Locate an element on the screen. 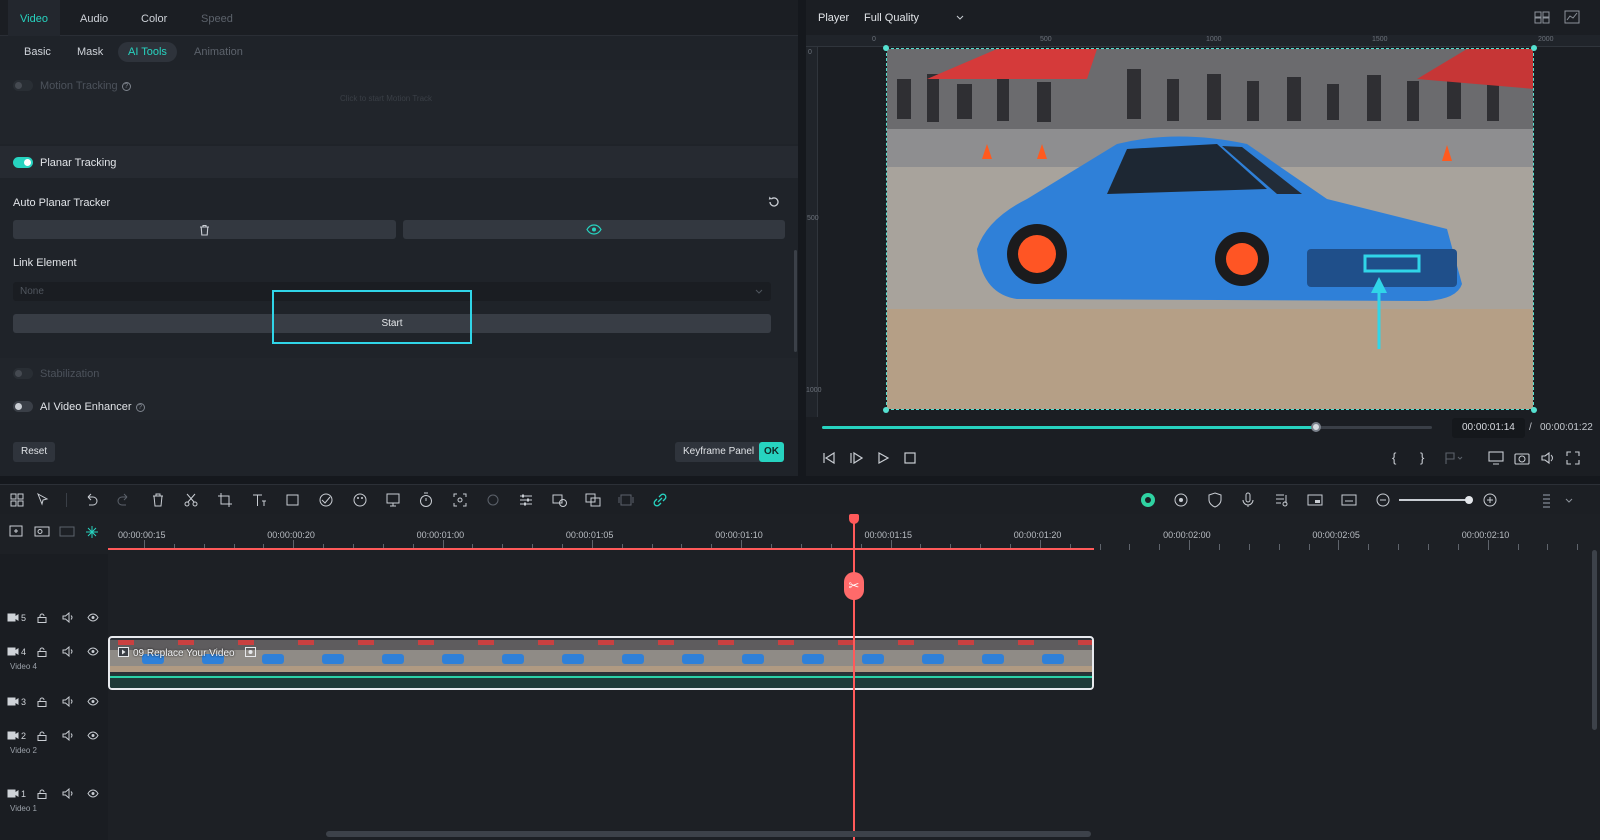 The height and width of the screenshot is (840, 1600). stop-icon is located at coordinates (910, 458).